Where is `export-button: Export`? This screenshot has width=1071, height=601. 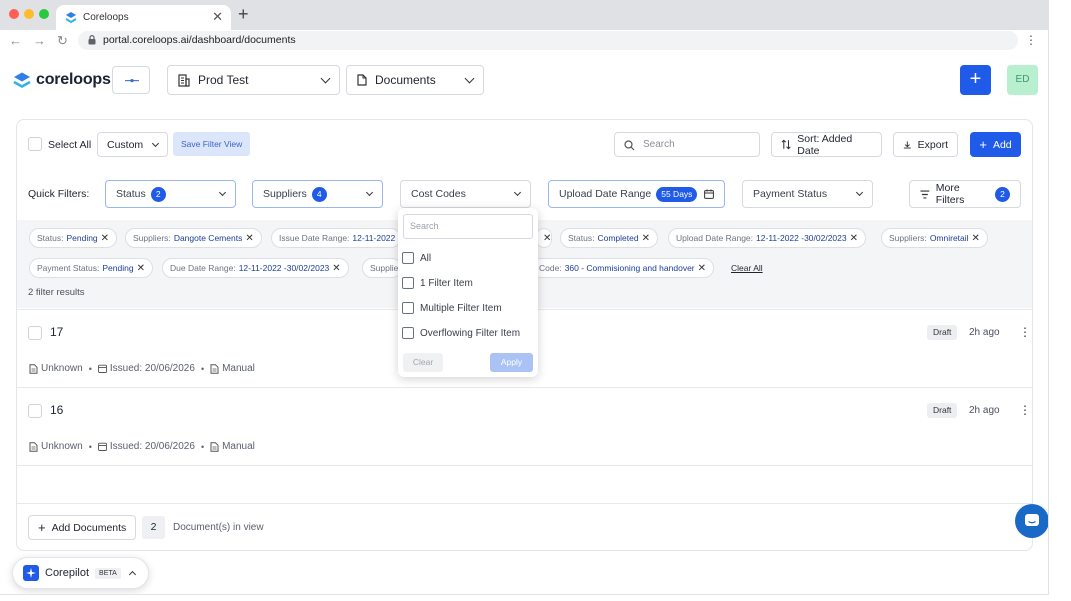
export-button: Export is located at coordinates (925, 144).